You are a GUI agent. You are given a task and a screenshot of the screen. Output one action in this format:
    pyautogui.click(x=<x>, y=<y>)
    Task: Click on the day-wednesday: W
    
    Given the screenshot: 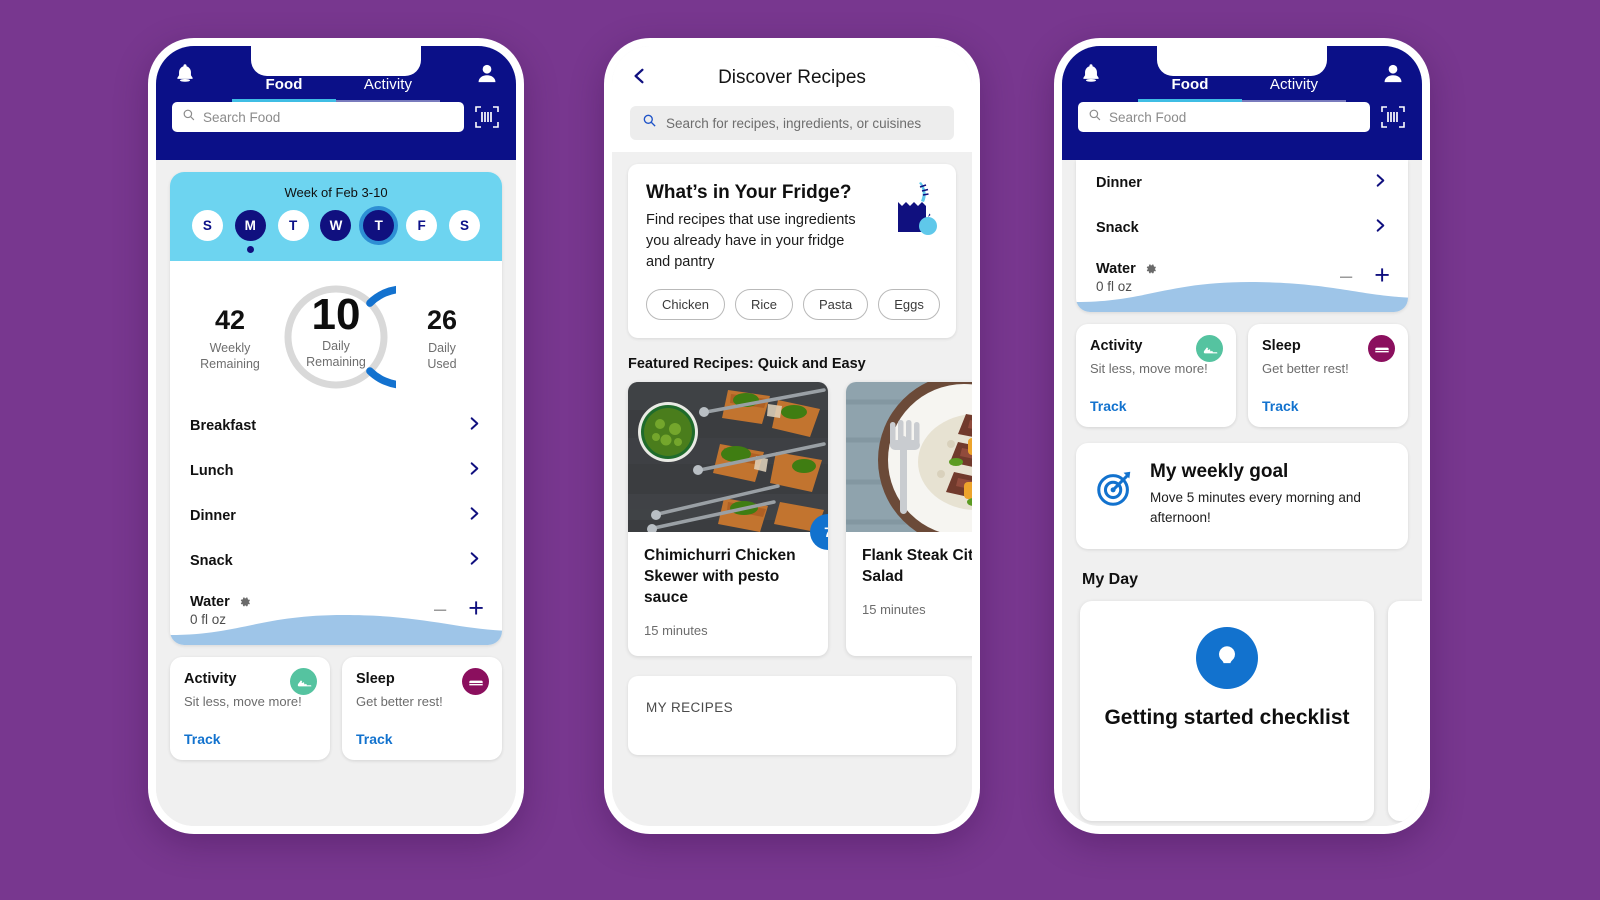 What is the action you would take?
    pyautogui.click(x=336, y=225)
    